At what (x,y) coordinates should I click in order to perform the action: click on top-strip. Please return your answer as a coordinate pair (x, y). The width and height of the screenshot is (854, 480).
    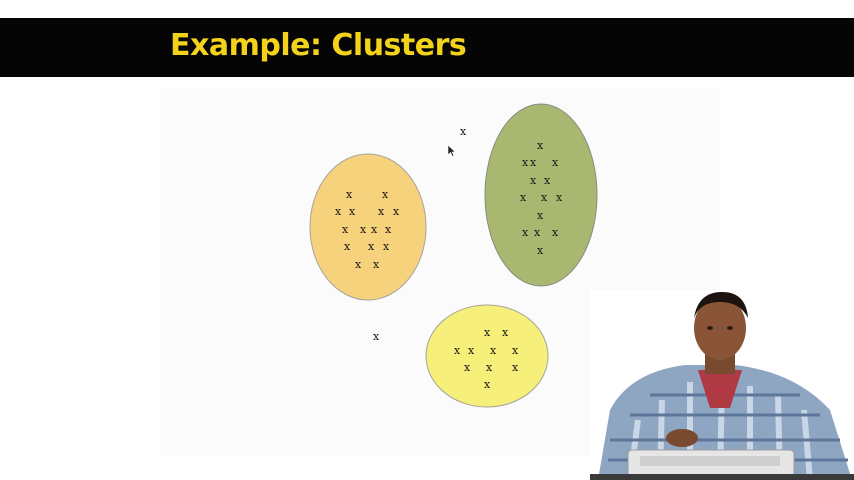
    Looking at the image, I should click on (427, 9).